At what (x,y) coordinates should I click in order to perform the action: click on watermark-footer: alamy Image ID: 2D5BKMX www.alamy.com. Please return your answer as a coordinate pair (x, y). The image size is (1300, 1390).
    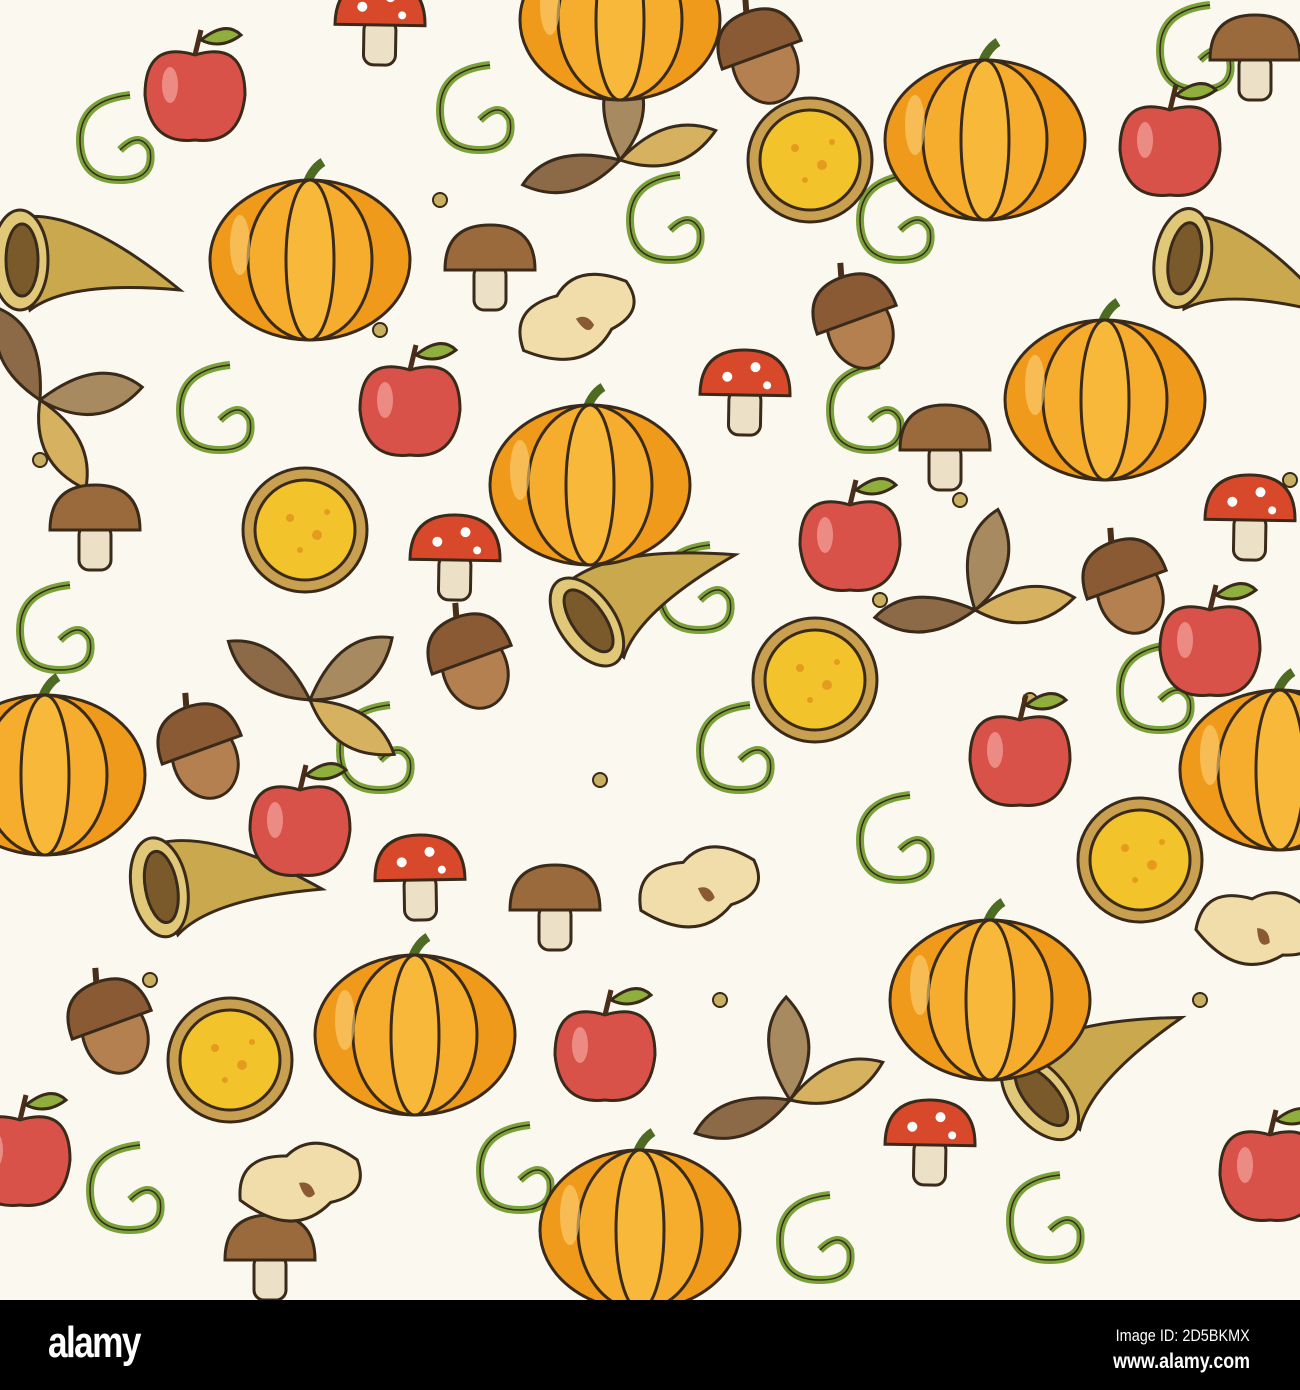
    Looking at the image, I should click on (650, 1345).